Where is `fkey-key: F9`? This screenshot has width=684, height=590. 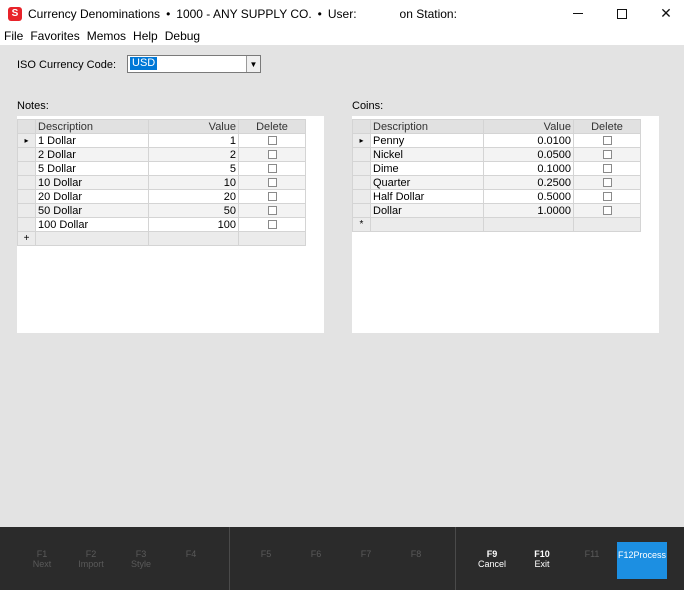
fkey-key: F9 is located at coordinates (492, 554).